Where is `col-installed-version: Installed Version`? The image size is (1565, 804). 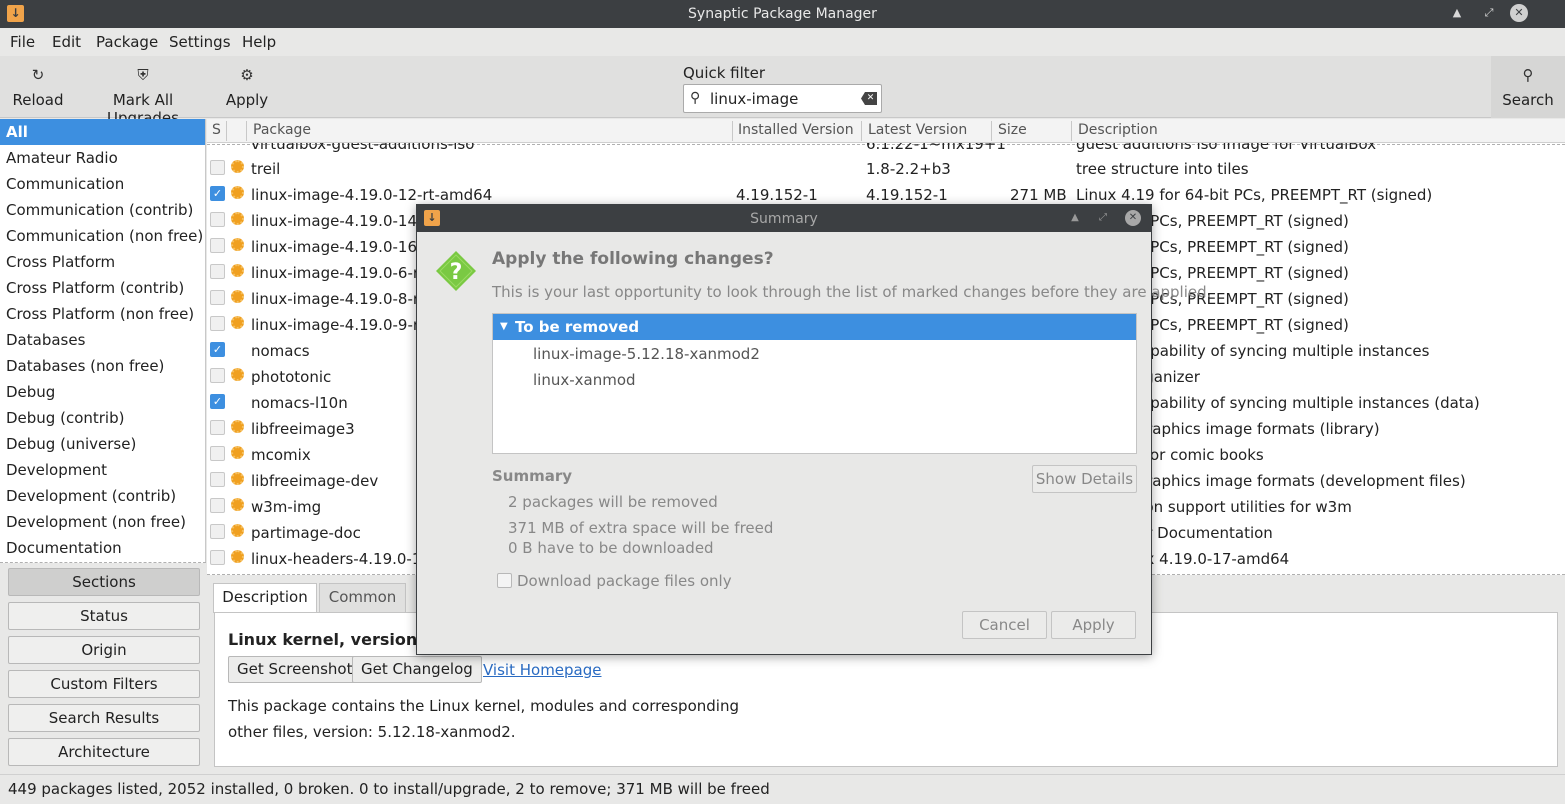 col-installed-version: Installed Version is located at coordinates (796, 130).